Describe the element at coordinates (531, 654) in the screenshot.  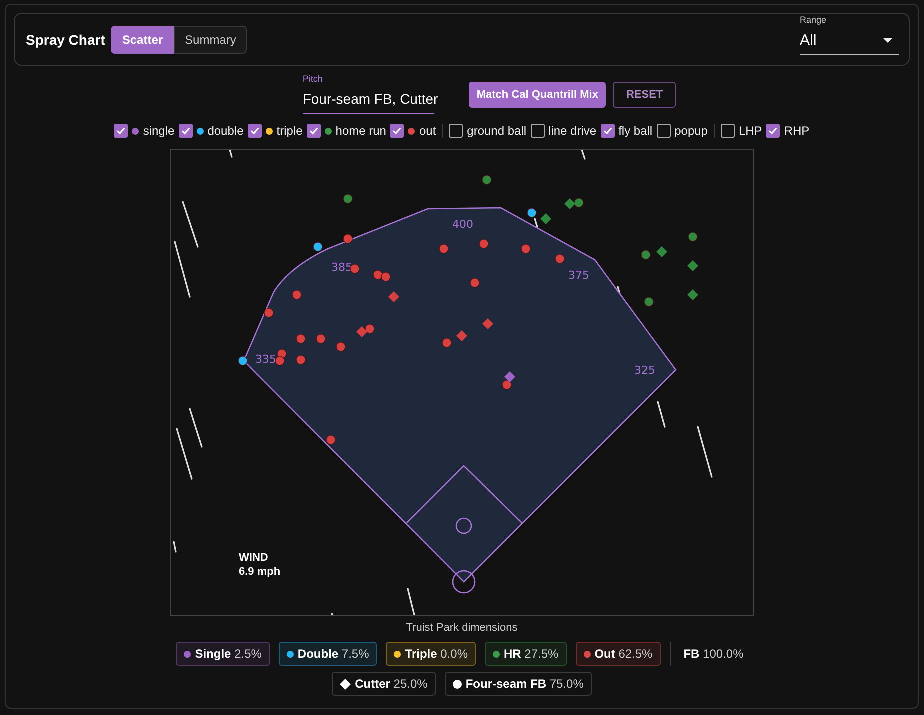
I see `result-stat: HR 27.5%` at that location.